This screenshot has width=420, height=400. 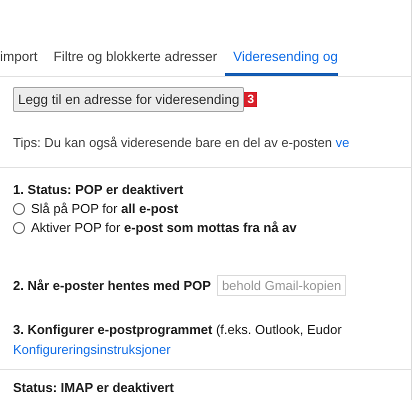 What do you see at coordinates (112, 285) in the screenshot?
I see `pop-fetch-label: 2. Når e-poster hentes med POP` at bounding box center [112, 285].